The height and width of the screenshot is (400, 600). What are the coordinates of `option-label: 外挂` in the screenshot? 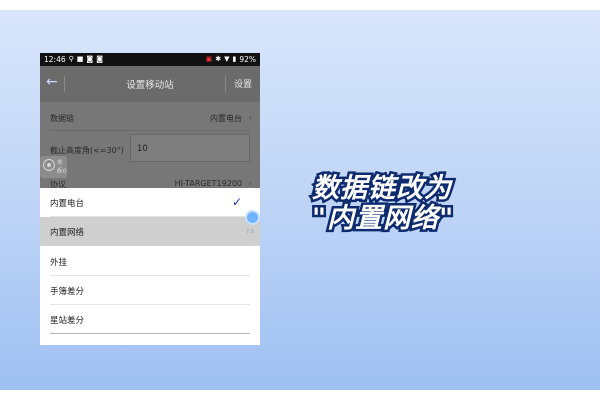 It's located at (59, 263).